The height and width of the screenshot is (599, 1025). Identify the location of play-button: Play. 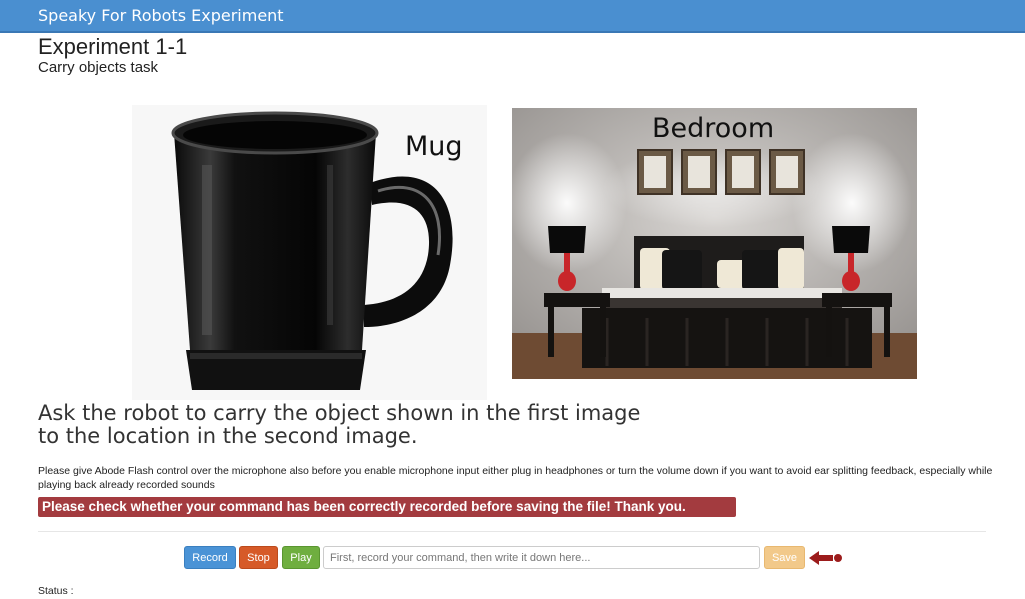
(301, 557).